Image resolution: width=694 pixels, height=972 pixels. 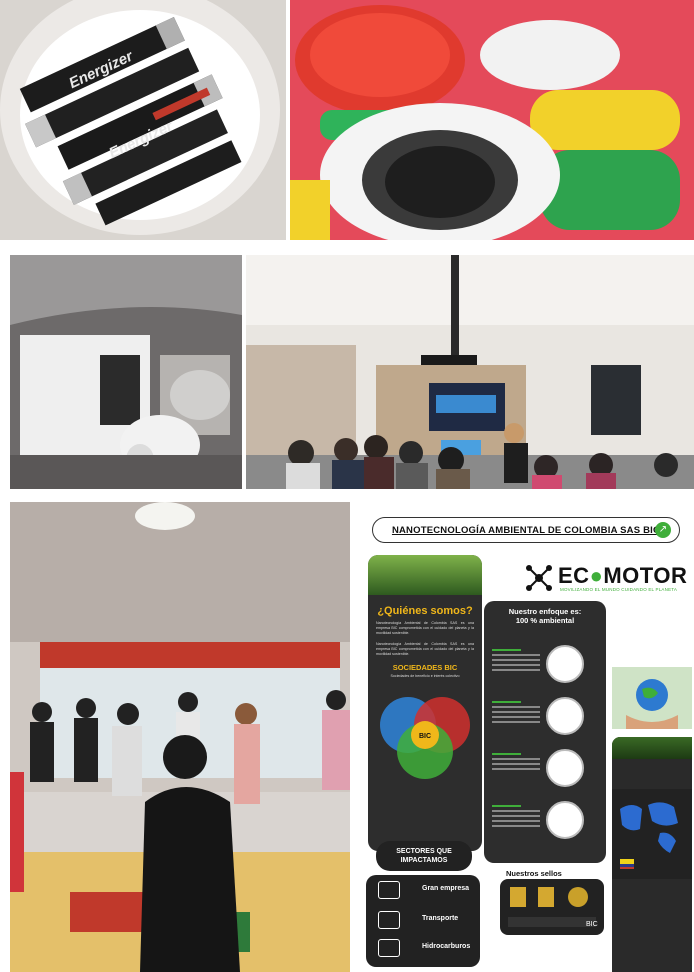 I want to click on sector-label: Gran empresa, so click(x=446, y=888).